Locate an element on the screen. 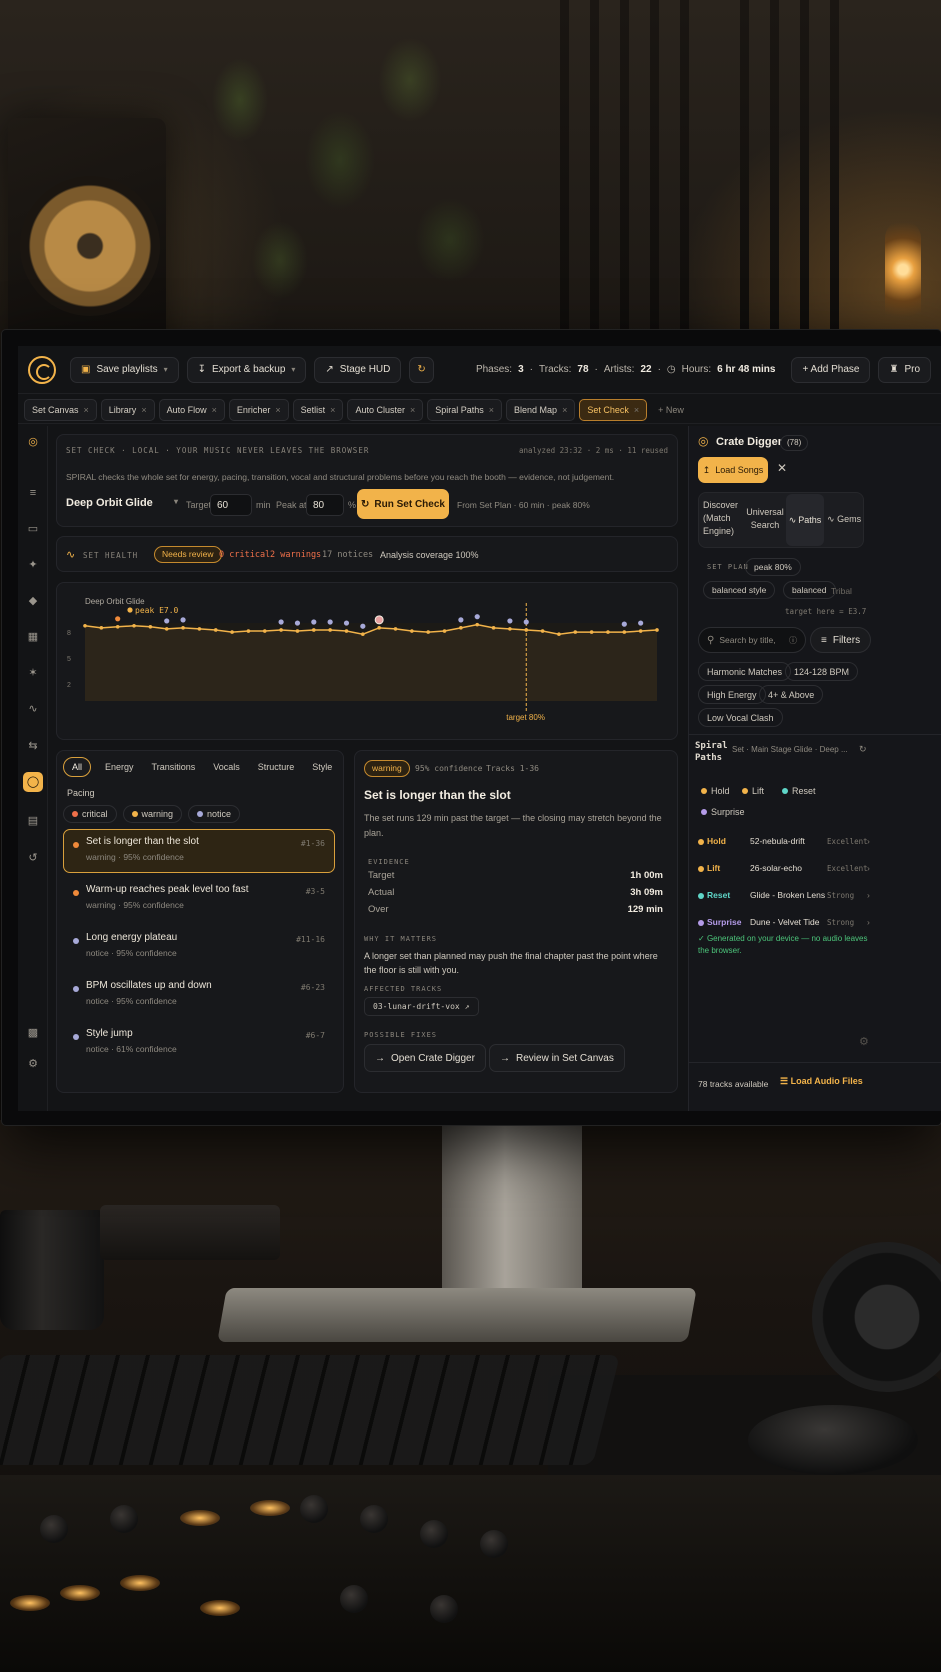  run-set-check-button: ↻ Run Set Check is located at coordinates (403, 504).